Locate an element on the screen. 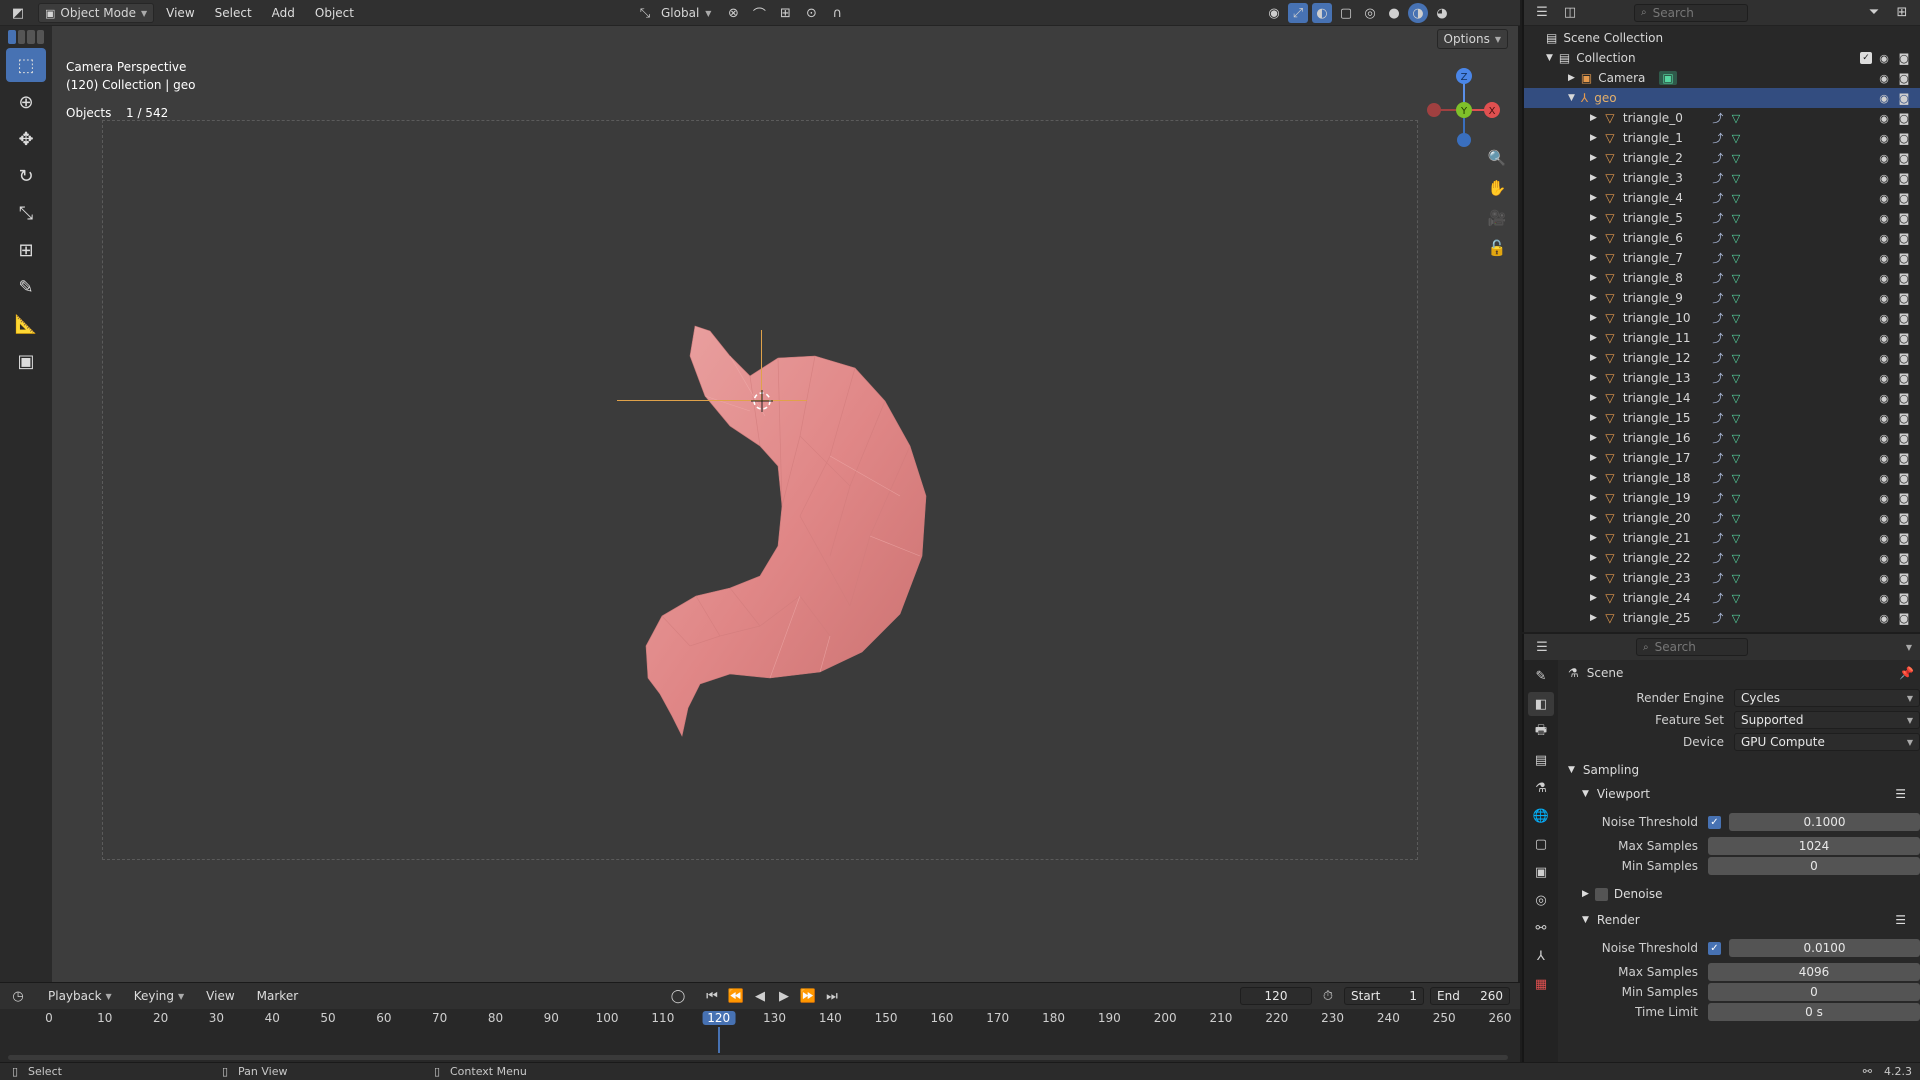 The width and height of the screenshot is (1920, 1080). pan-hand-icon: ✋ is located at coordinates (1497, 188).